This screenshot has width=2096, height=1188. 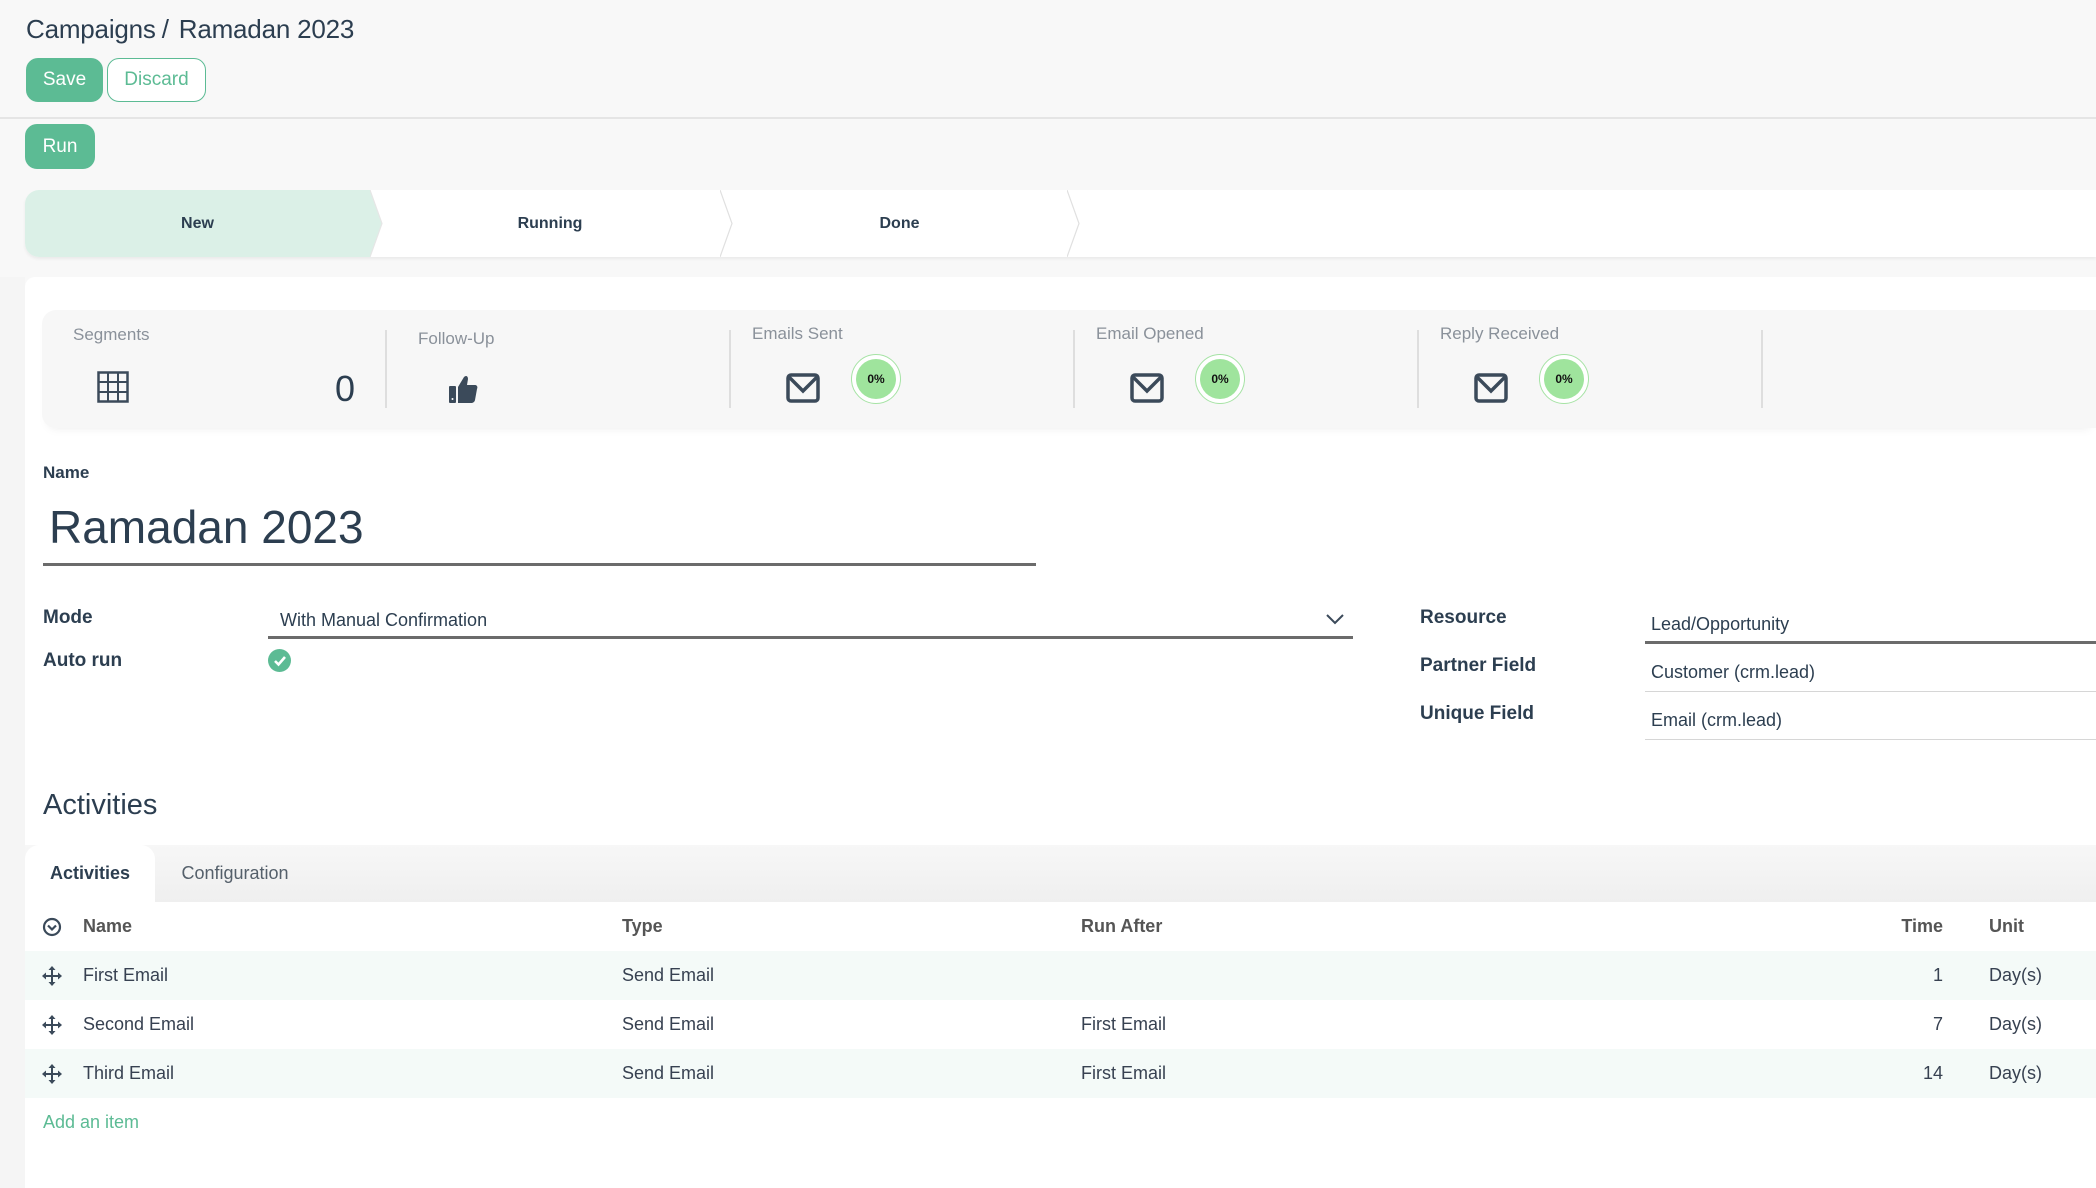 What do you see at coordinates (1870, 673) in the screenshot?
I see `partner-field-value: Customer (crm.lead)` at bounding box center [1870, 673].